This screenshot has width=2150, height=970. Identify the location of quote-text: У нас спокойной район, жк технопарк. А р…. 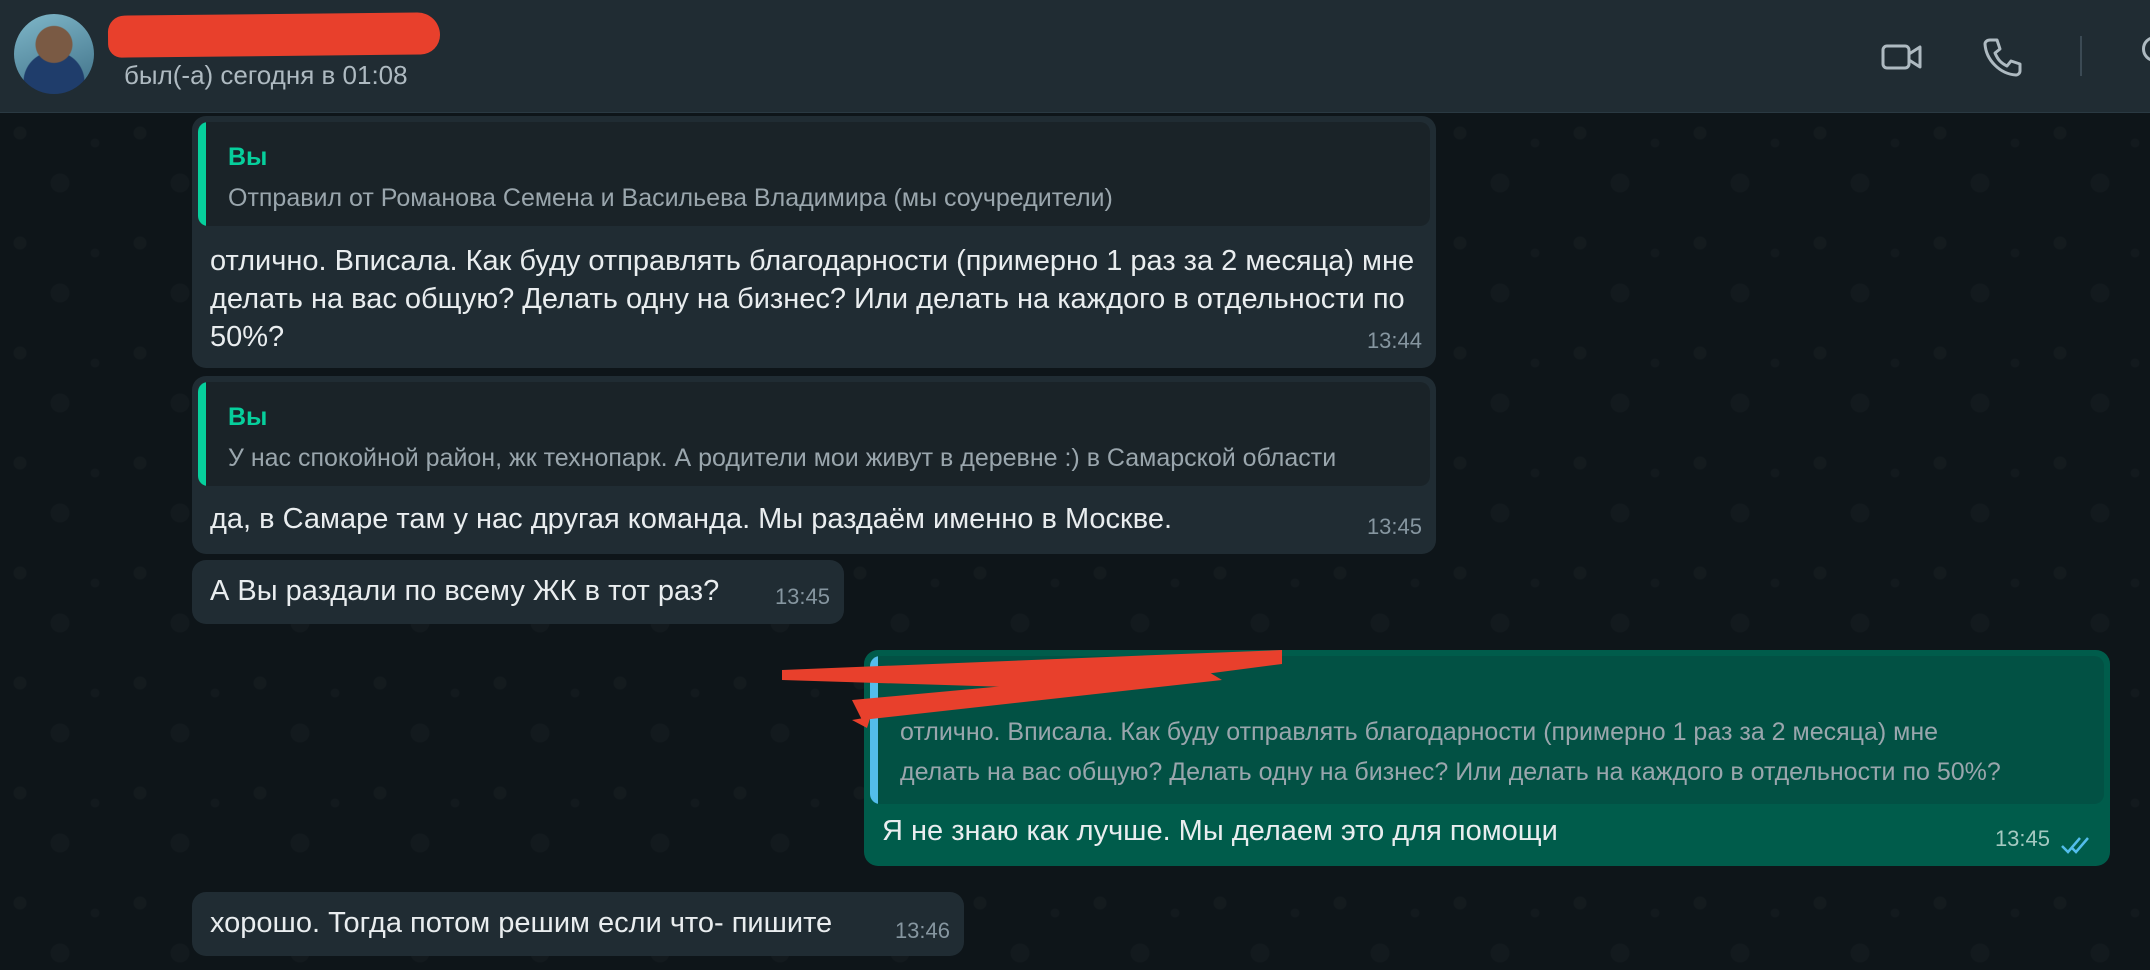
(782, 458).